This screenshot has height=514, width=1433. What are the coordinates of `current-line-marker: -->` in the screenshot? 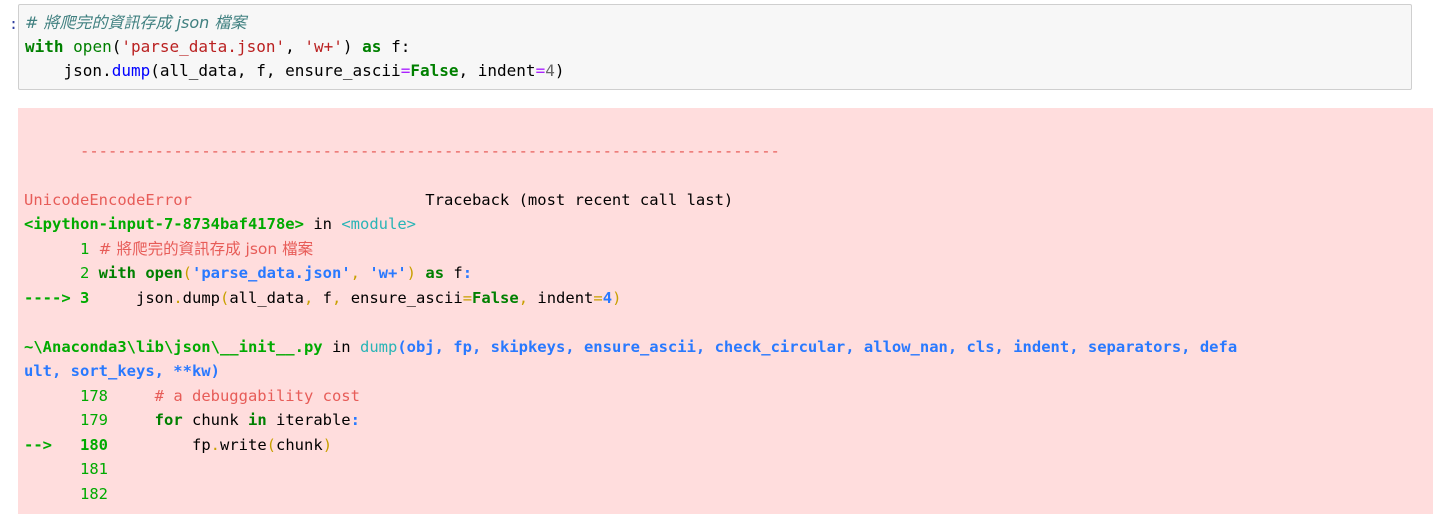 It's located at (52, 444).